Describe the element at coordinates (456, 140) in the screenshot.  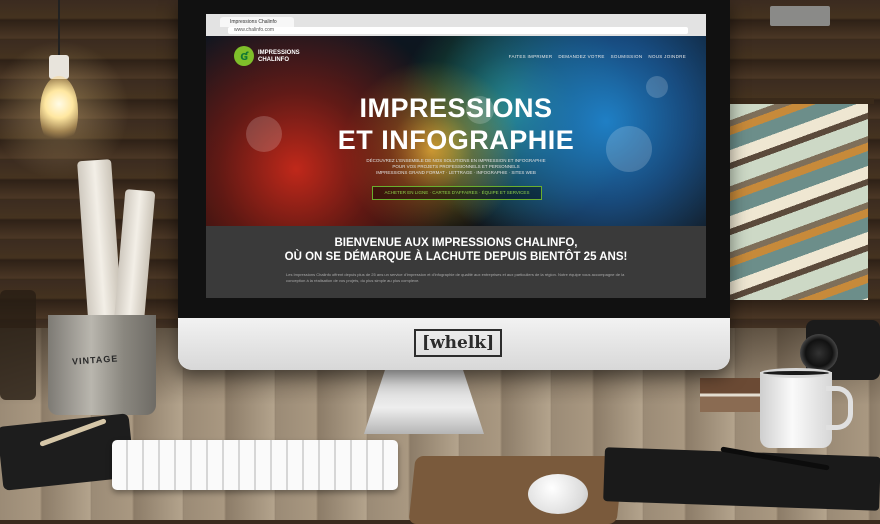
I see `hero-title-line2: ET INFOGRAPHIE` at that location.